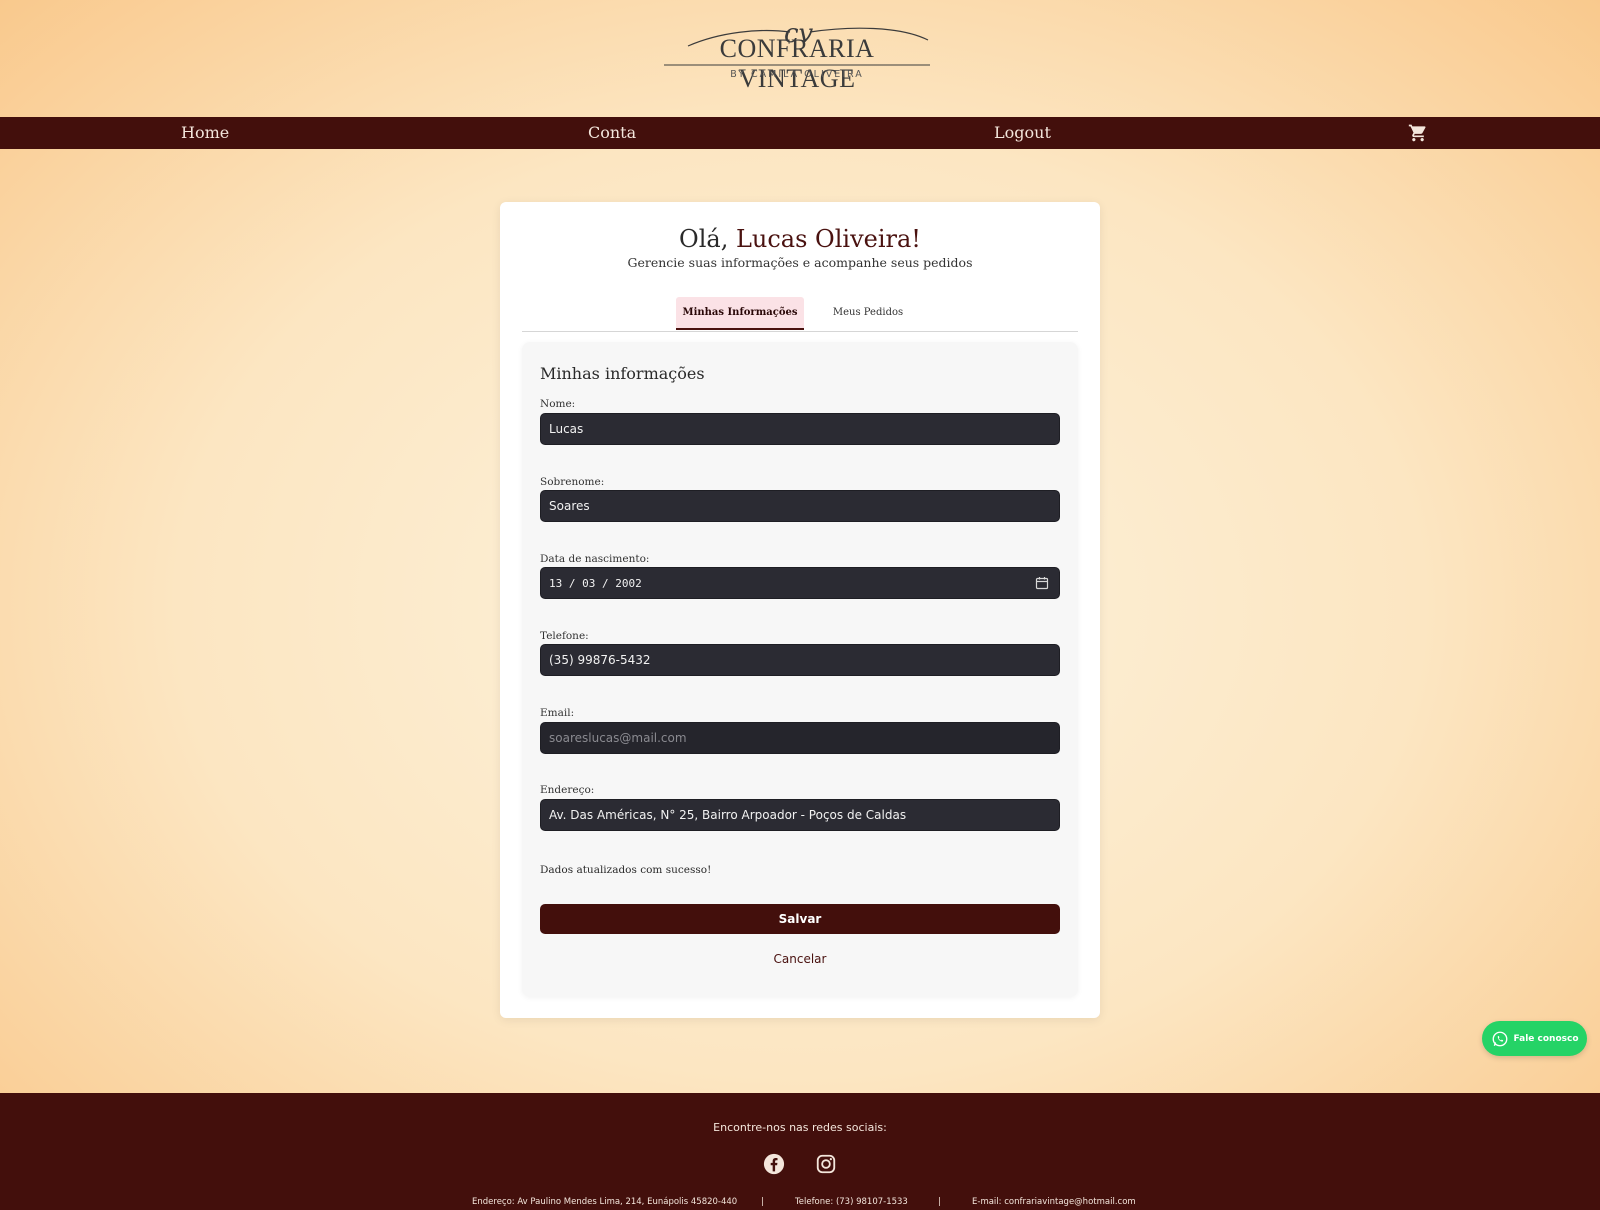 The height and width of the screenshot is (1210, 1600). I want to click on greeting-prefix: Olá,, so click(707, 239).